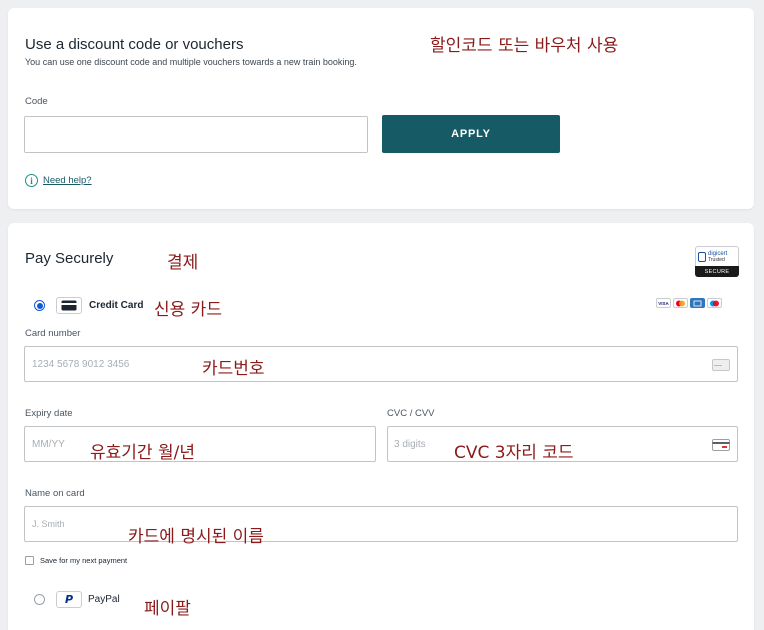 The height and width of the screenshot is (630, 764). Describe the element at coordinates (721, 367) in the screenshot. I see `card-icon` at that location.